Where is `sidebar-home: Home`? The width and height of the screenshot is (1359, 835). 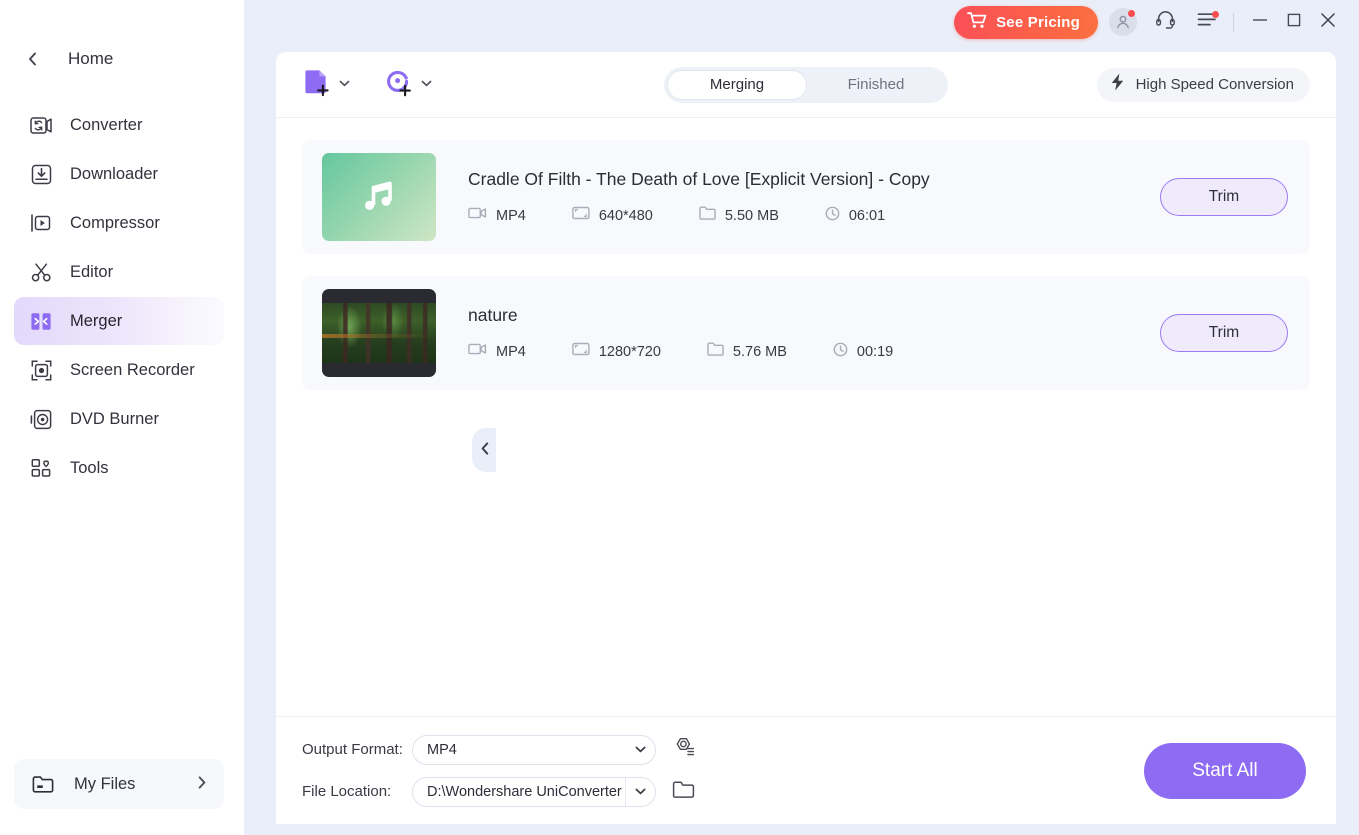 sidebar-home: Home is located at coordinates (122, 59).